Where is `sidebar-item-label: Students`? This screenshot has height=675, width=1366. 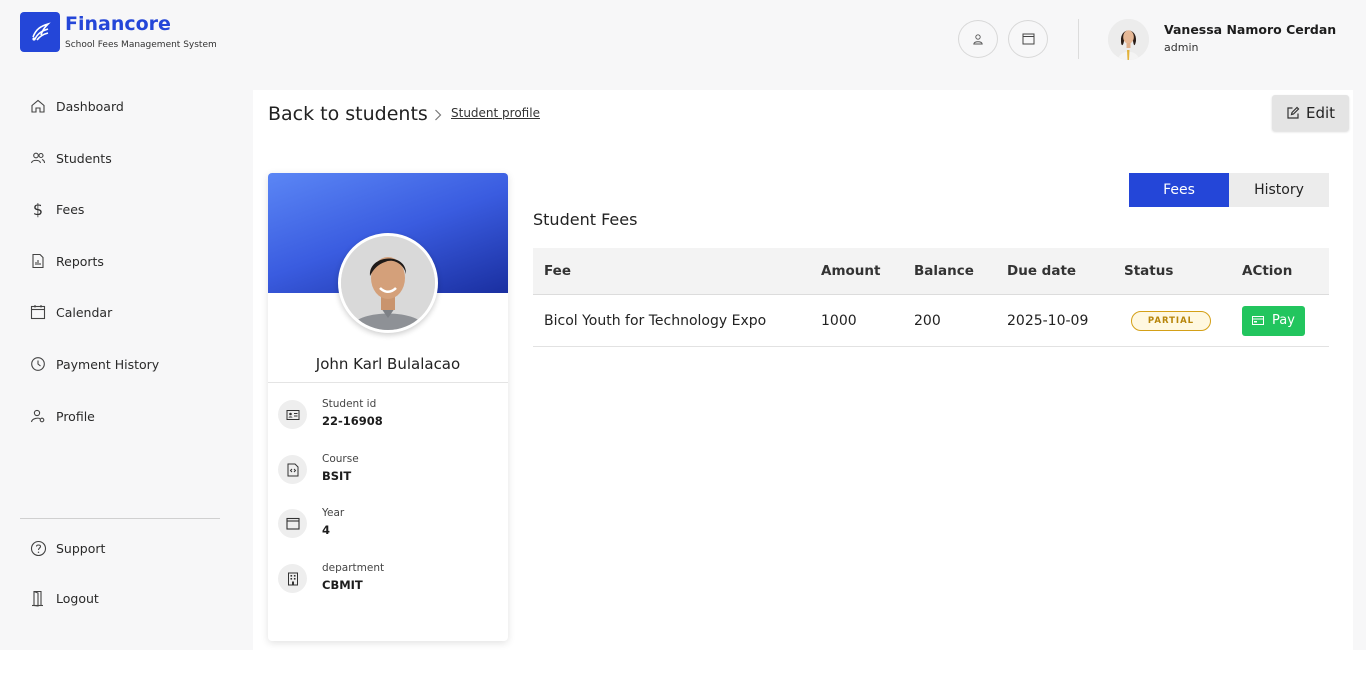 sidebar-item-label: Students is located at coordinates (84, 158).